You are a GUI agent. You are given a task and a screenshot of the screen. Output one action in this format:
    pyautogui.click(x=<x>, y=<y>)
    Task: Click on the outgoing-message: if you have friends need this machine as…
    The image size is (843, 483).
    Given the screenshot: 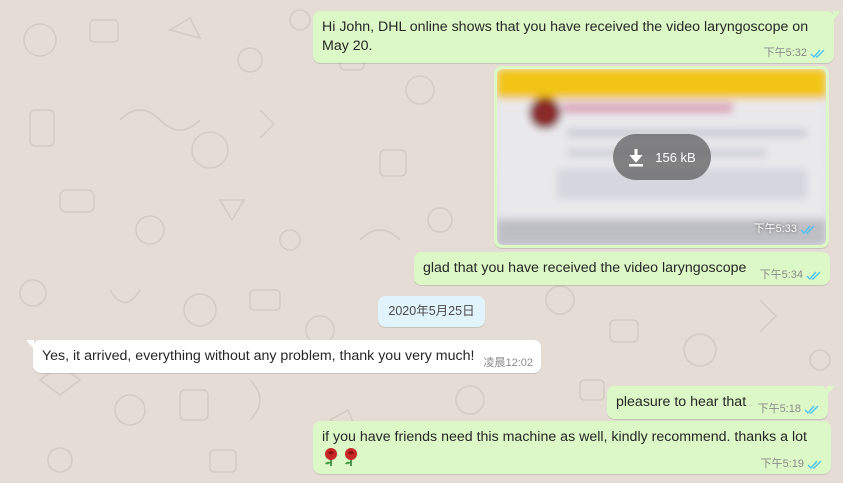 What is the action you would take?
    pyautogui.click(x=572, y=447)
    